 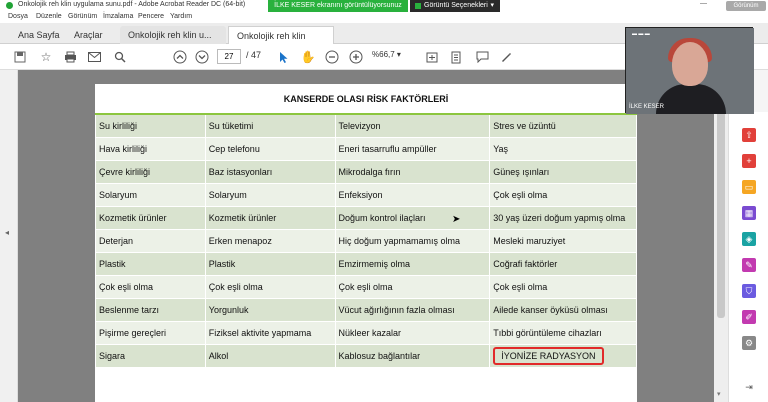 What do you see at coordinates (332, 57) in the screenshot?
I see `zoom-out-icon` at bounding box center [332, 57].